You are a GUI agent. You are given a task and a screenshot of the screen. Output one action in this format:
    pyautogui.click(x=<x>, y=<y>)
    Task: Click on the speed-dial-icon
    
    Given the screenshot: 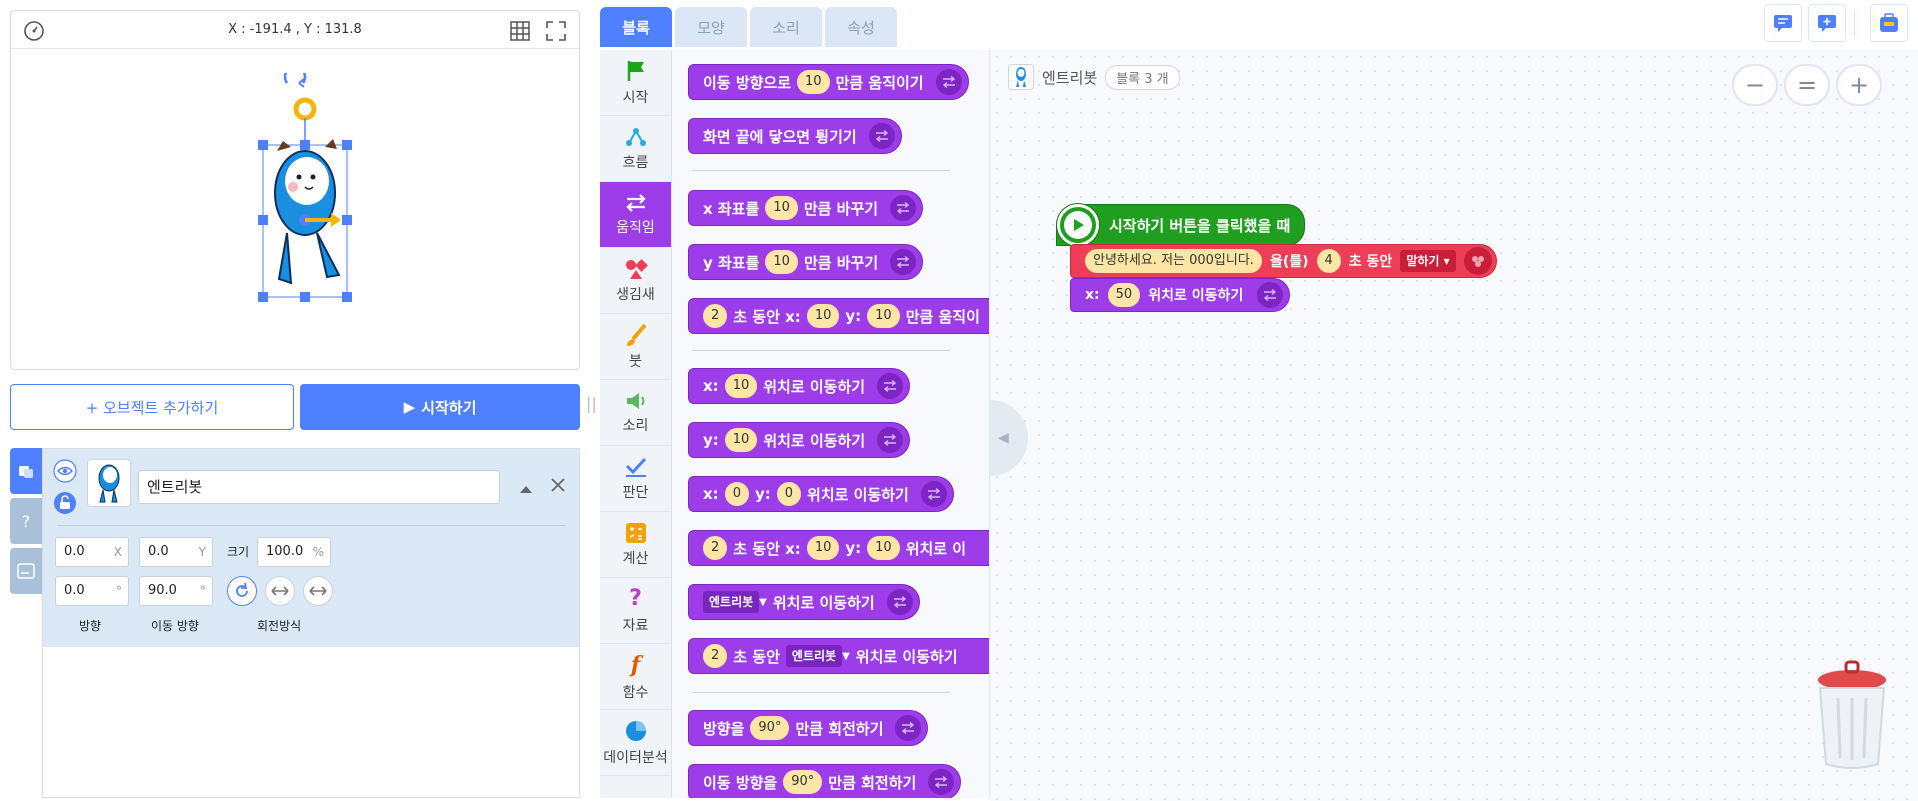 What is the action you would take?
    pyautogui.click(x=34, y=33)
    